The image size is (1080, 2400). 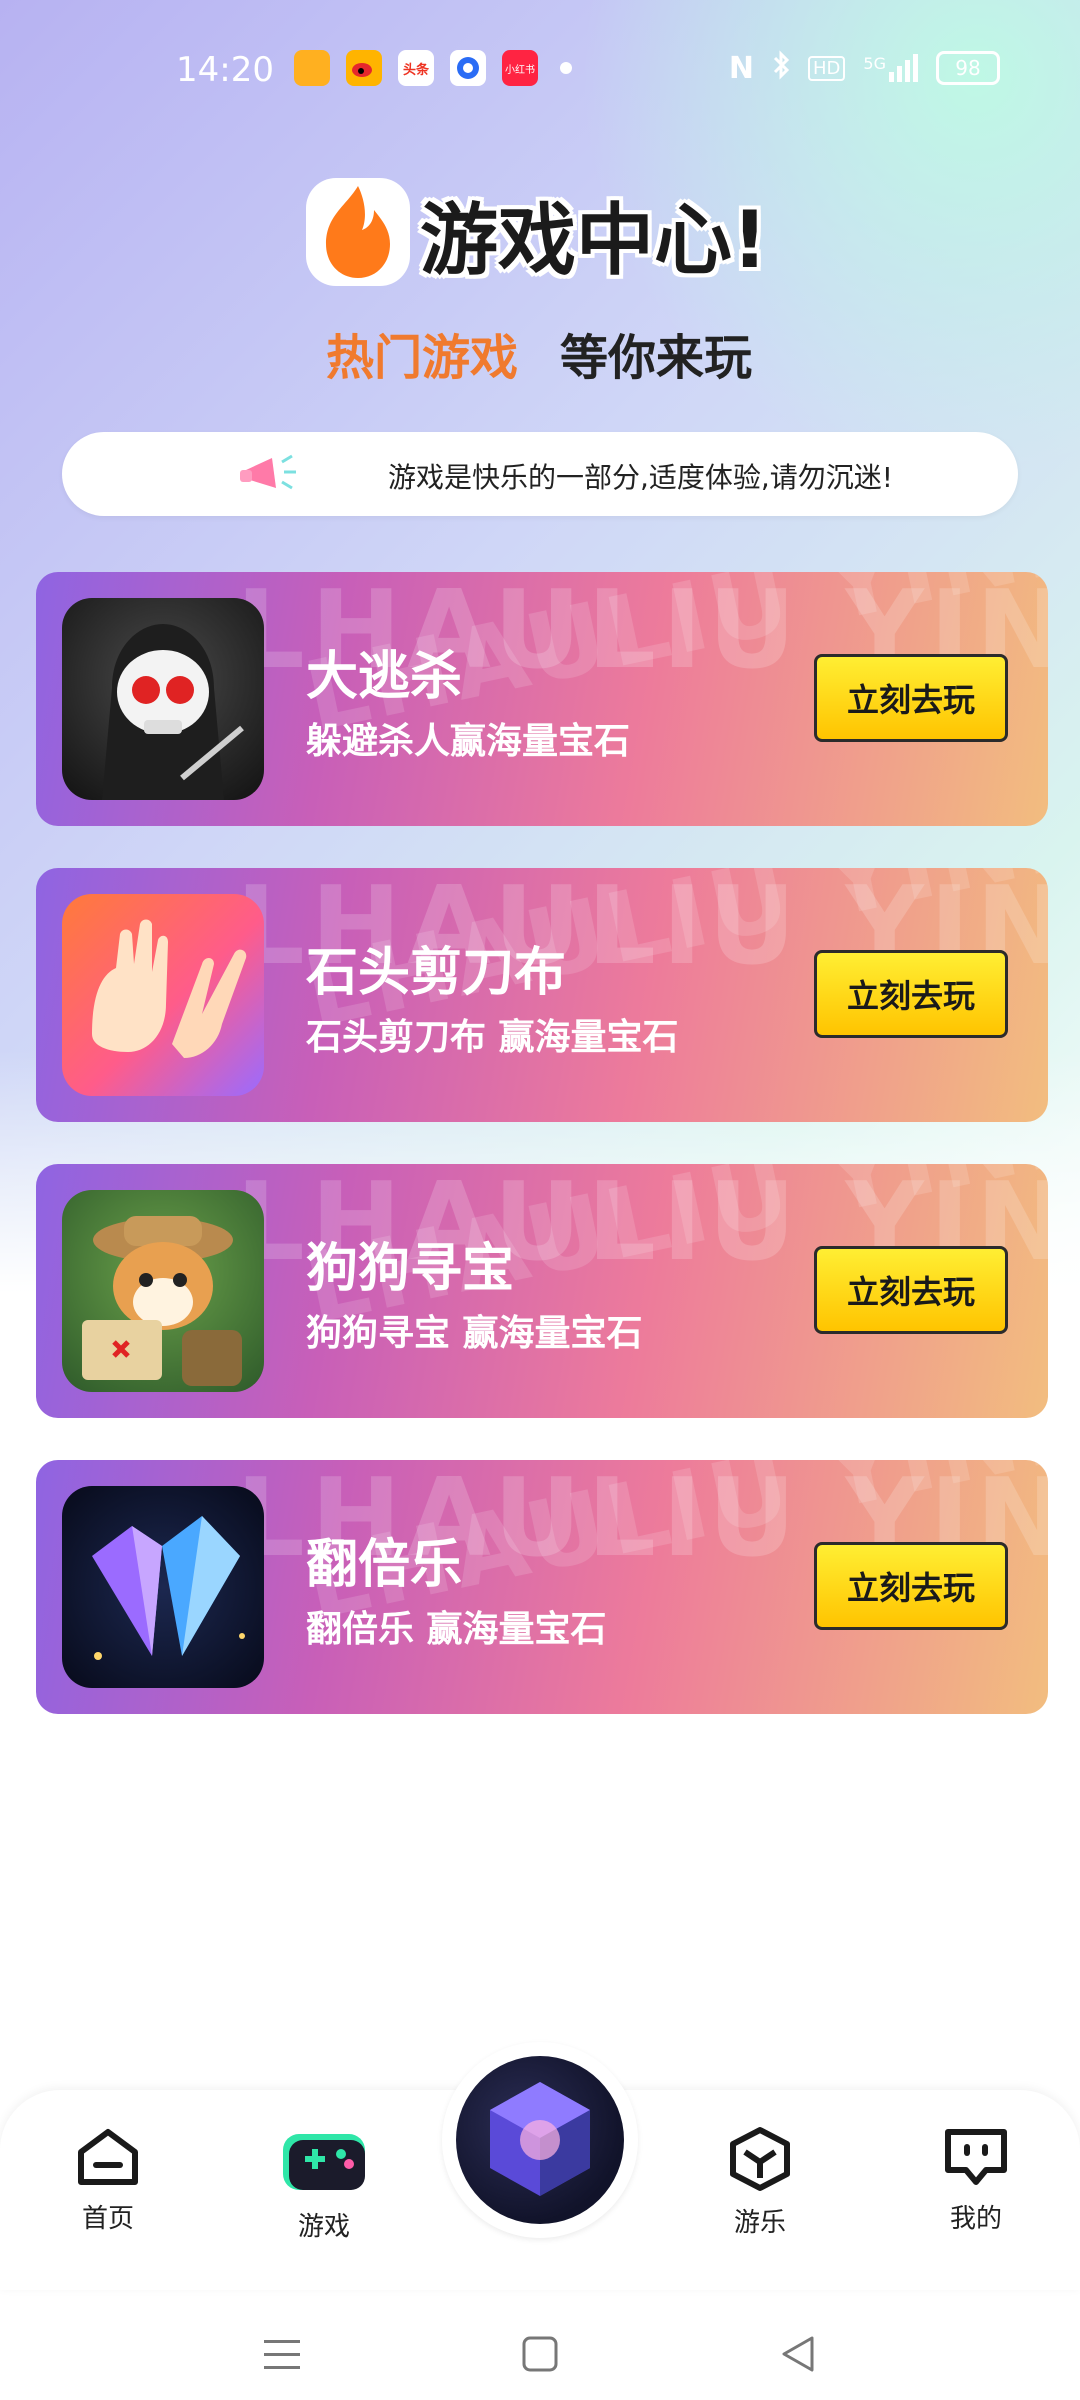 What do you see at coordinates (566, 68) in the screenshot?
I see `more-notifications-dot` at bounding box center [566, 68].